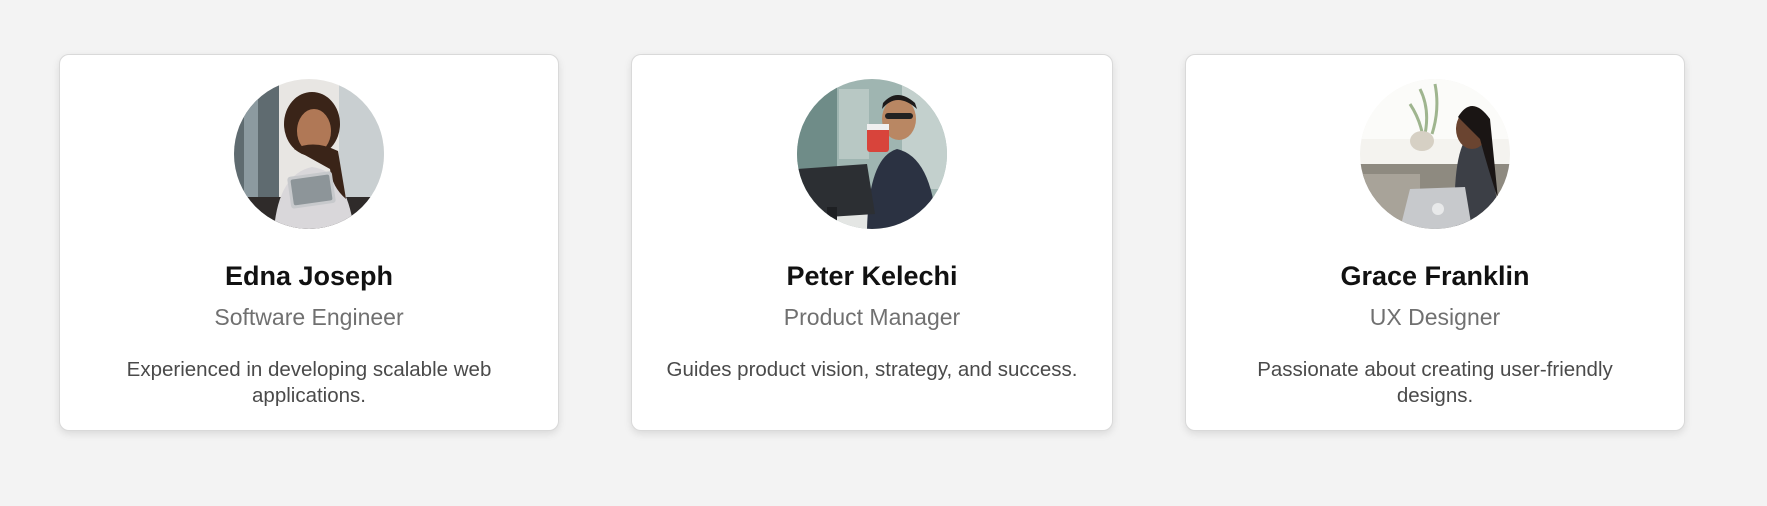 Image resolution: width=1767 pixels, height=506 pixels. I want to click on profile-name: Grace Franklin, so click(1435, 276).